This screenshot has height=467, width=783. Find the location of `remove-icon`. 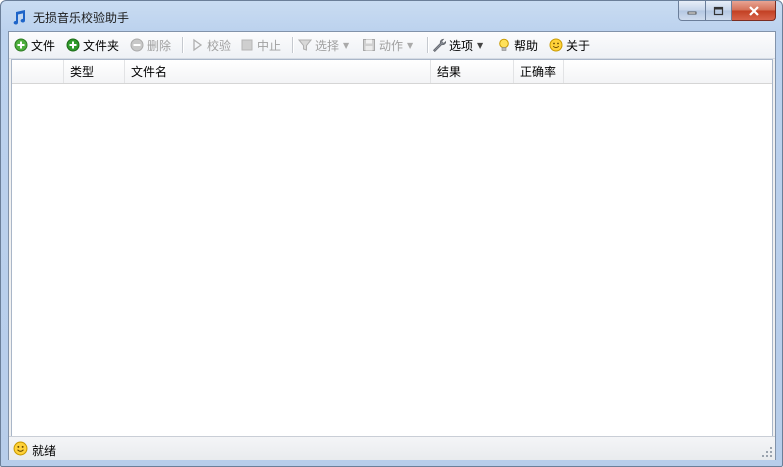

remove-icon is located at coordinates (137, 45).